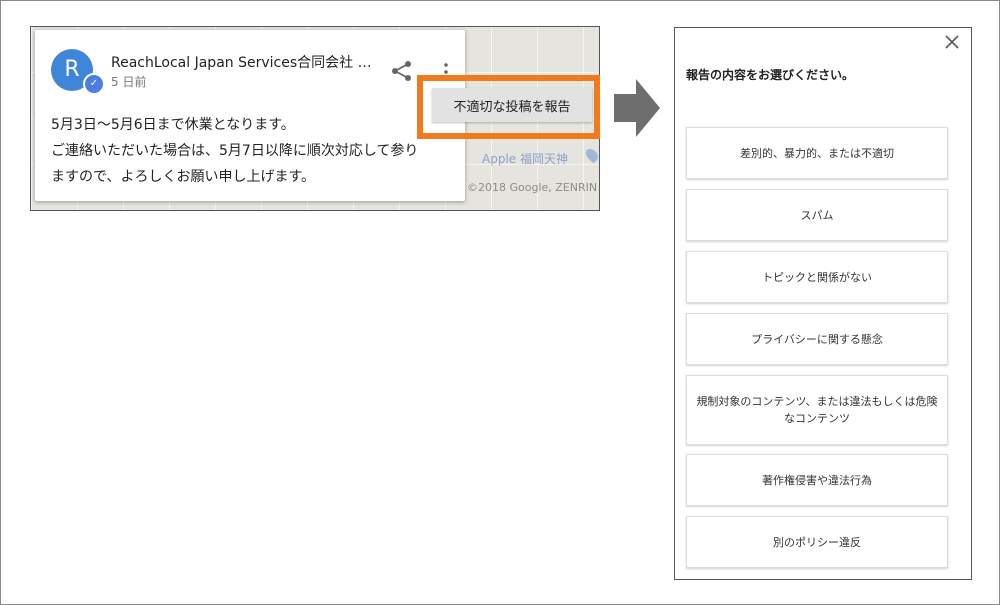 This screenshot has width=1000, height=605. What do you see at coordinates (173, 125) in the screenshot?
I see `post-body-line: 5月3日〜5月6日まで休業となります。` at bounding box center [173, 125].